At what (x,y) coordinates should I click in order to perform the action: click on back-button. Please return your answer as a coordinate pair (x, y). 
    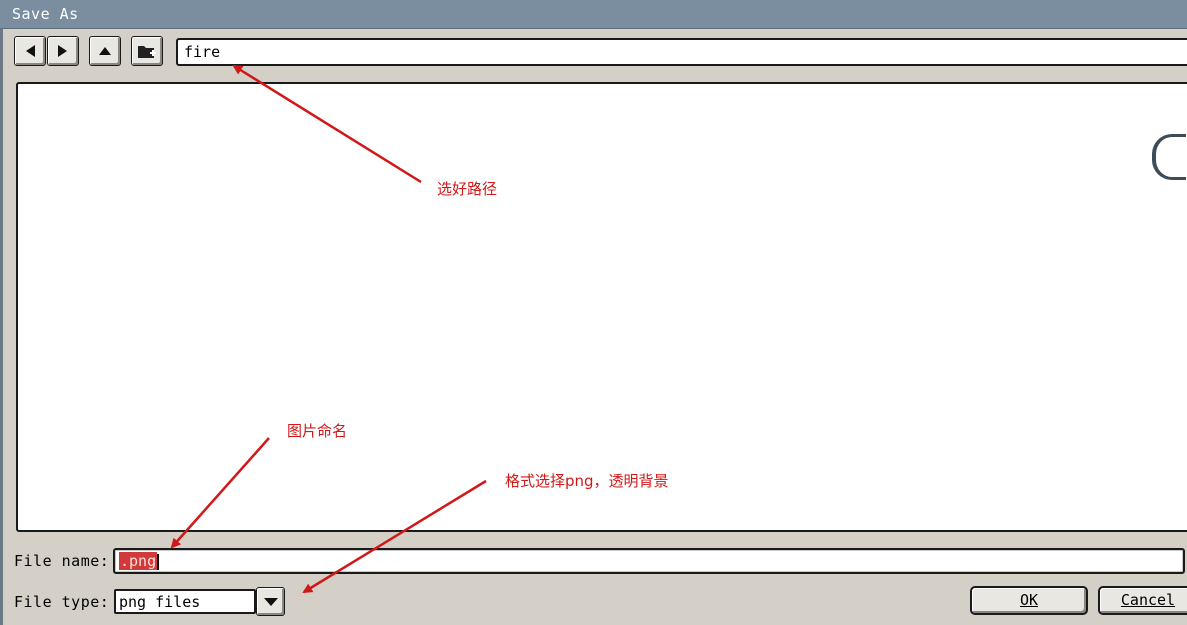
    Looking at the image, I should click on (30, 51).